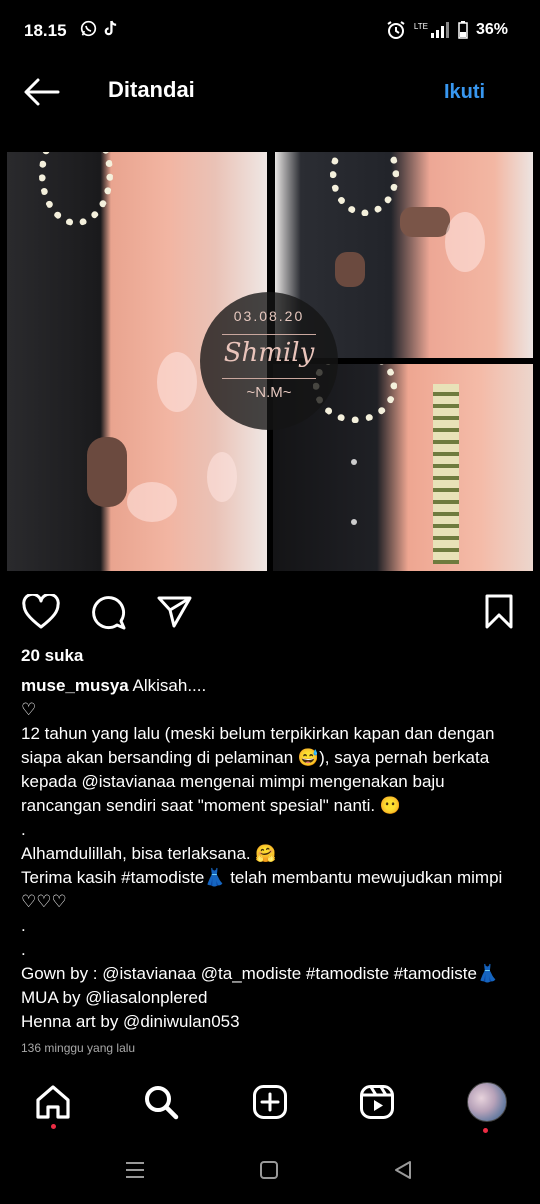  What do you see at coordinates (53, 1102) in the screenshot?
I see `home-icon` at bounding box center [53, 1102].